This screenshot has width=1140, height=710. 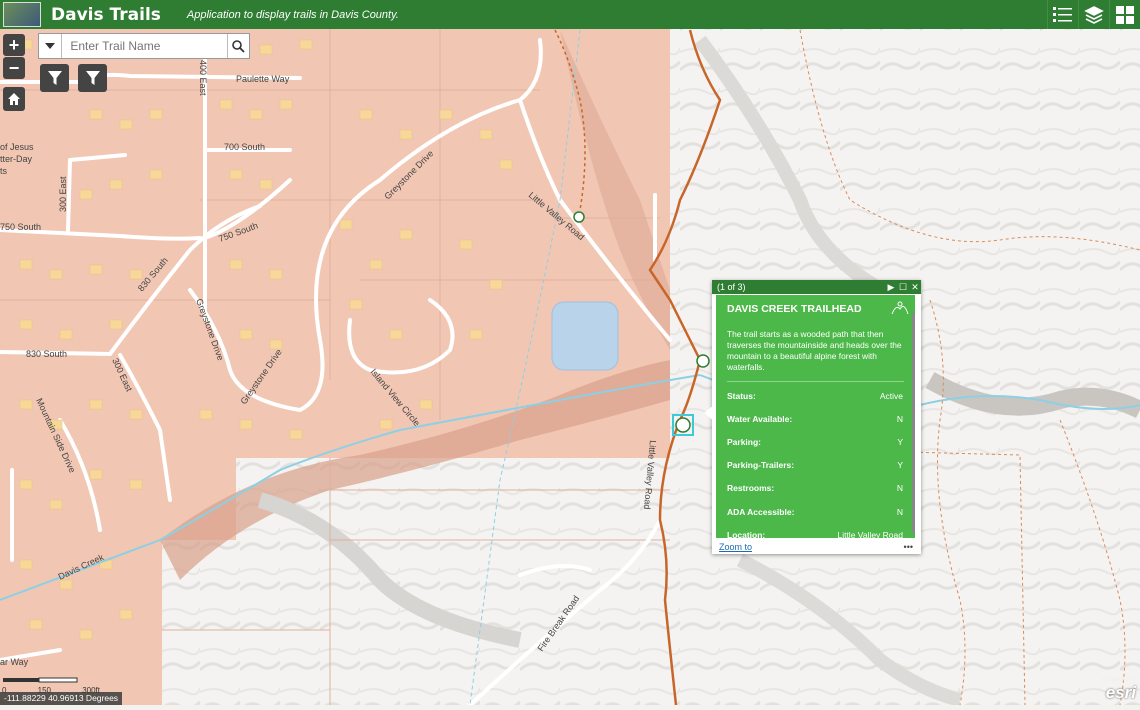 What do you see at coordinates (761, 511) in the screenshot?
I see `field-label: ADA Accessible:` at bounding box center [761, 511].